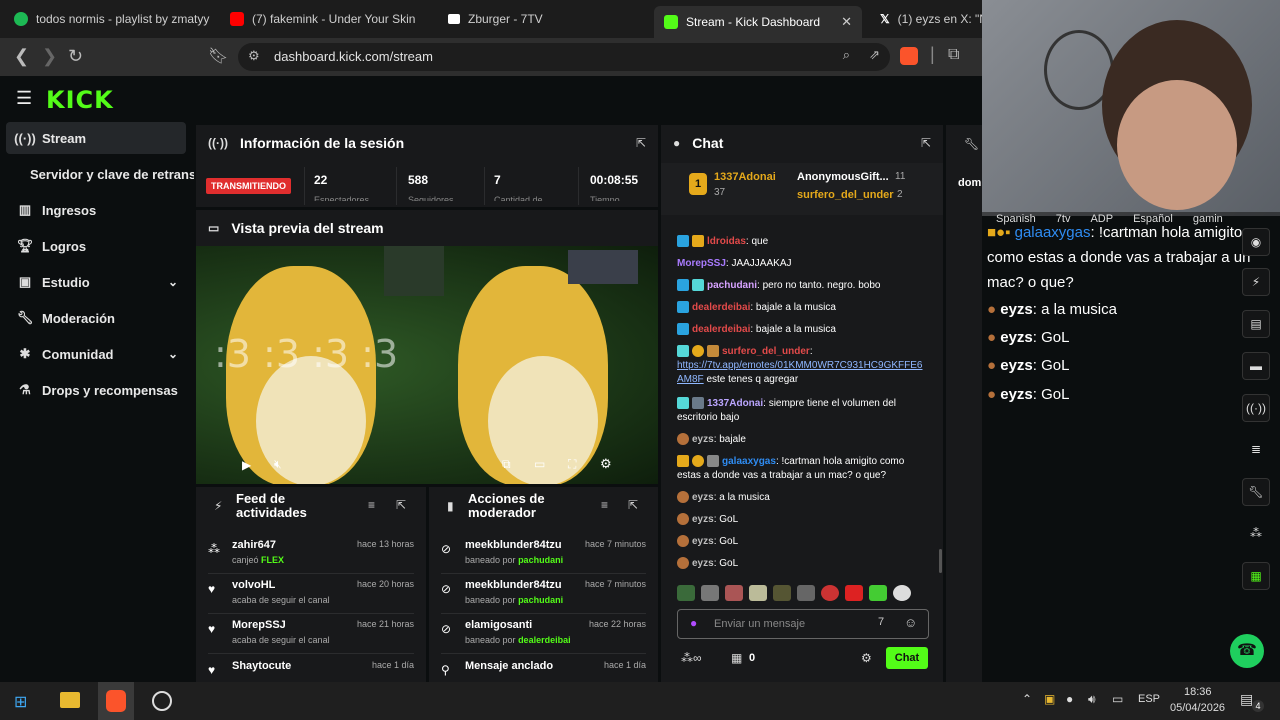 The height and width of the screenshot is (720, 1280). I want to click on chat-input: ● Enviar un mensaje 7 ☺, so click(803, 624).